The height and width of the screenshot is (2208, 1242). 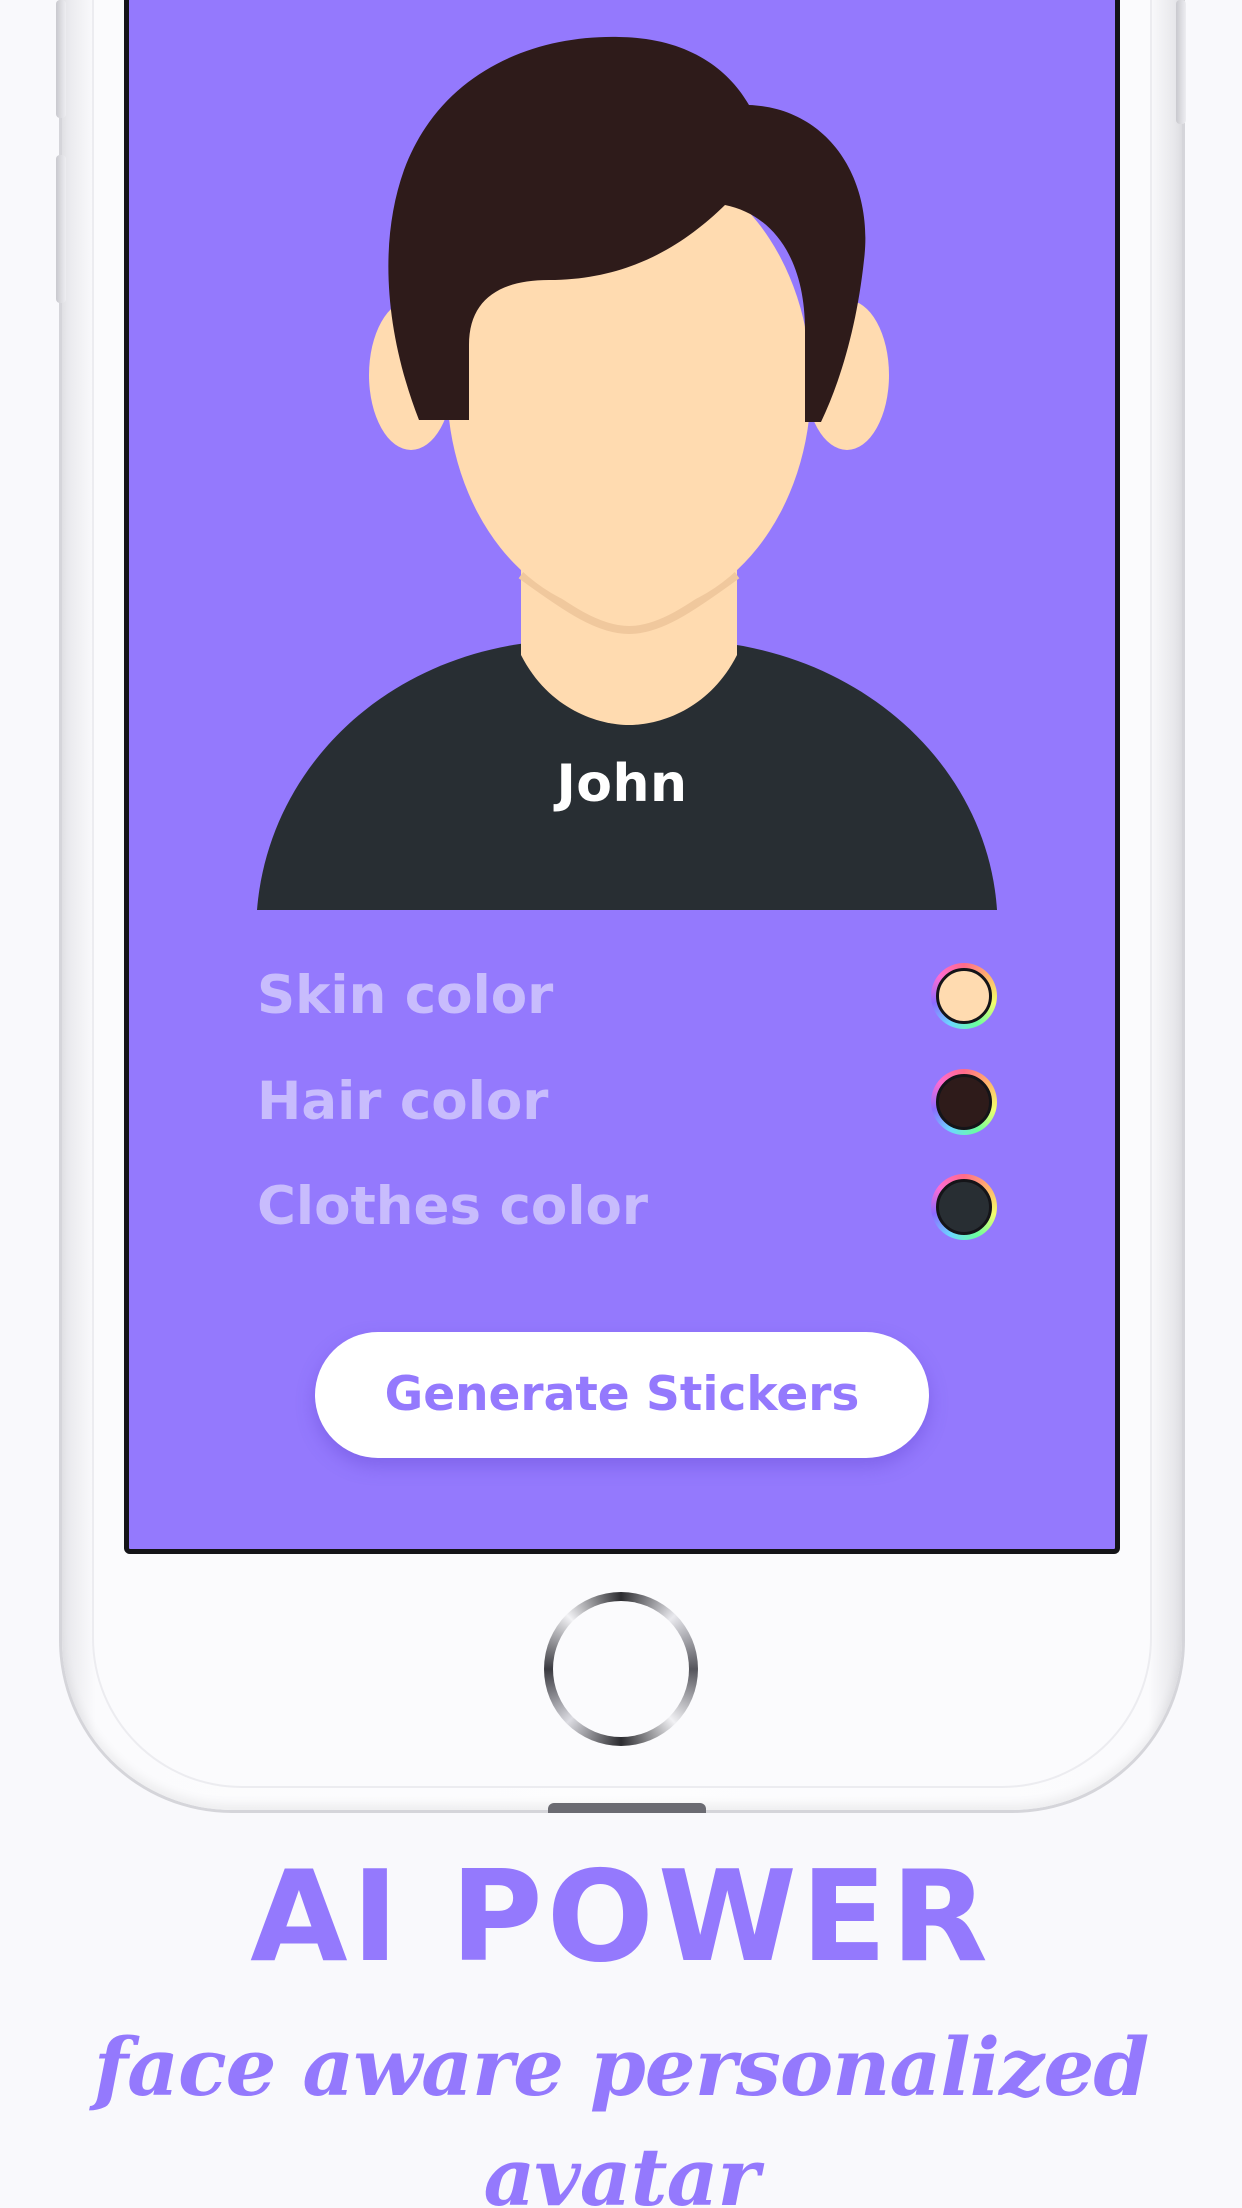 I want to click on side-button, so click(x=61, y=59).